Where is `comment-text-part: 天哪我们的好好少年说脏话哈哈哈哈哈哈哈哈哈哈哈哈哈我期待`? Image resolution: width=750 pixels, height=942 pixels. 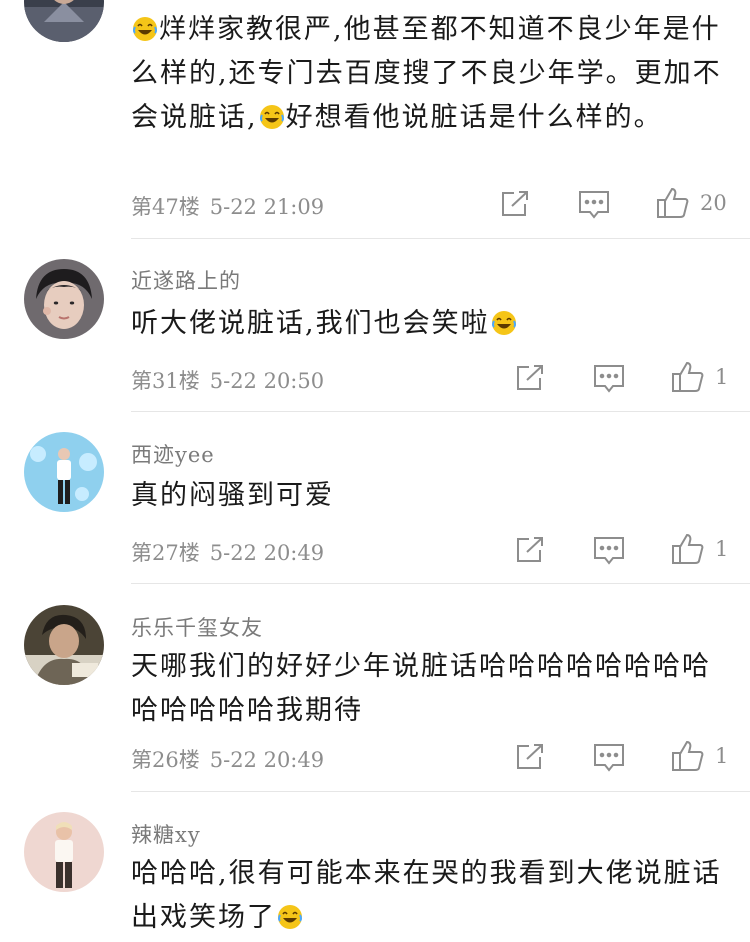
comment-text-part: 天哪我们的好好少年说脏话哈哈哈哈哈哈哈哈哈哈哈哈哈我期待 is located at coordinates (421, 688).